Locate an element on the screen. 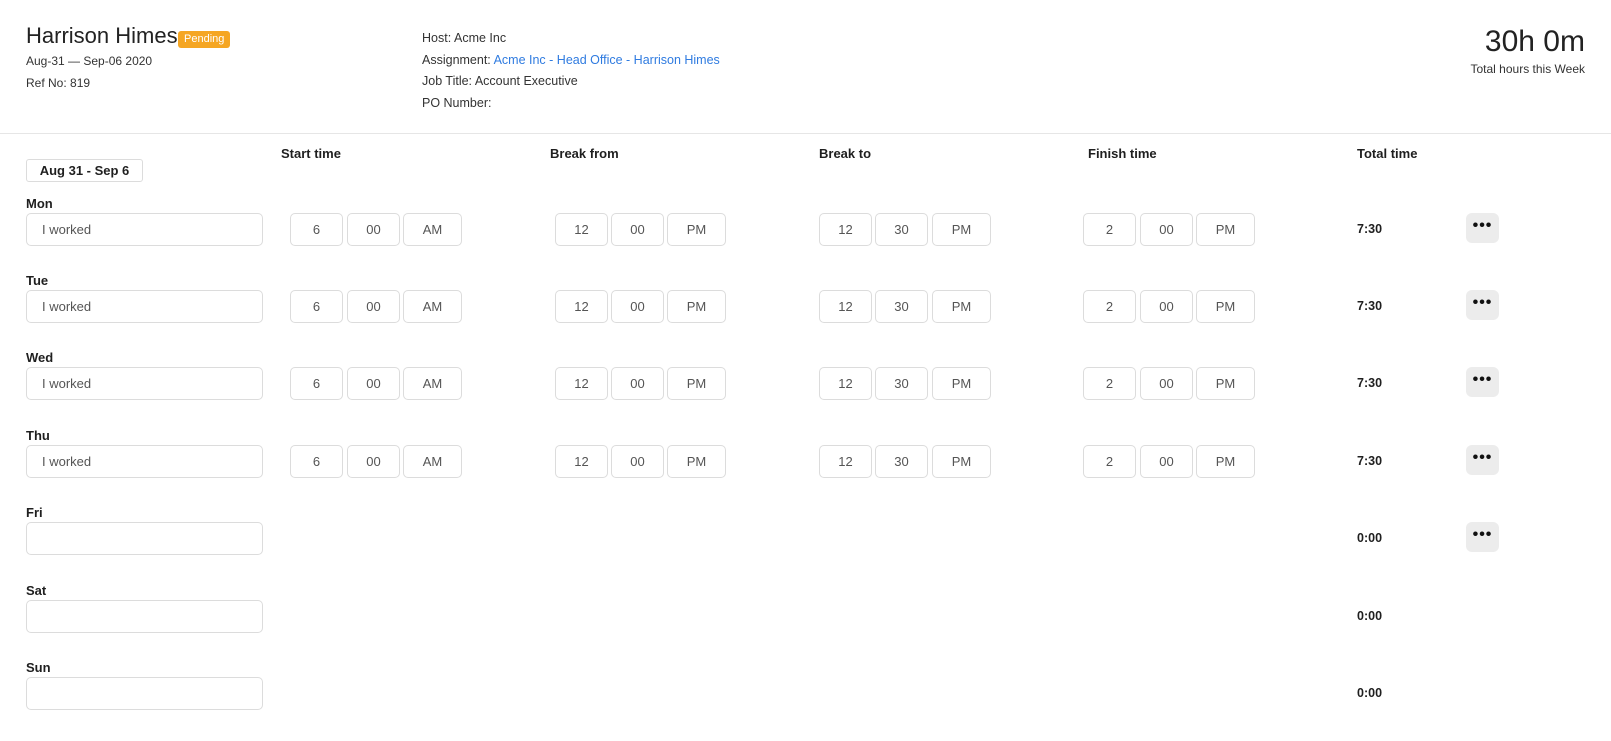 Image resolution: width=1611 pixels, height=741 pixels. day-label: Sun is located at coordinates (38, 667).